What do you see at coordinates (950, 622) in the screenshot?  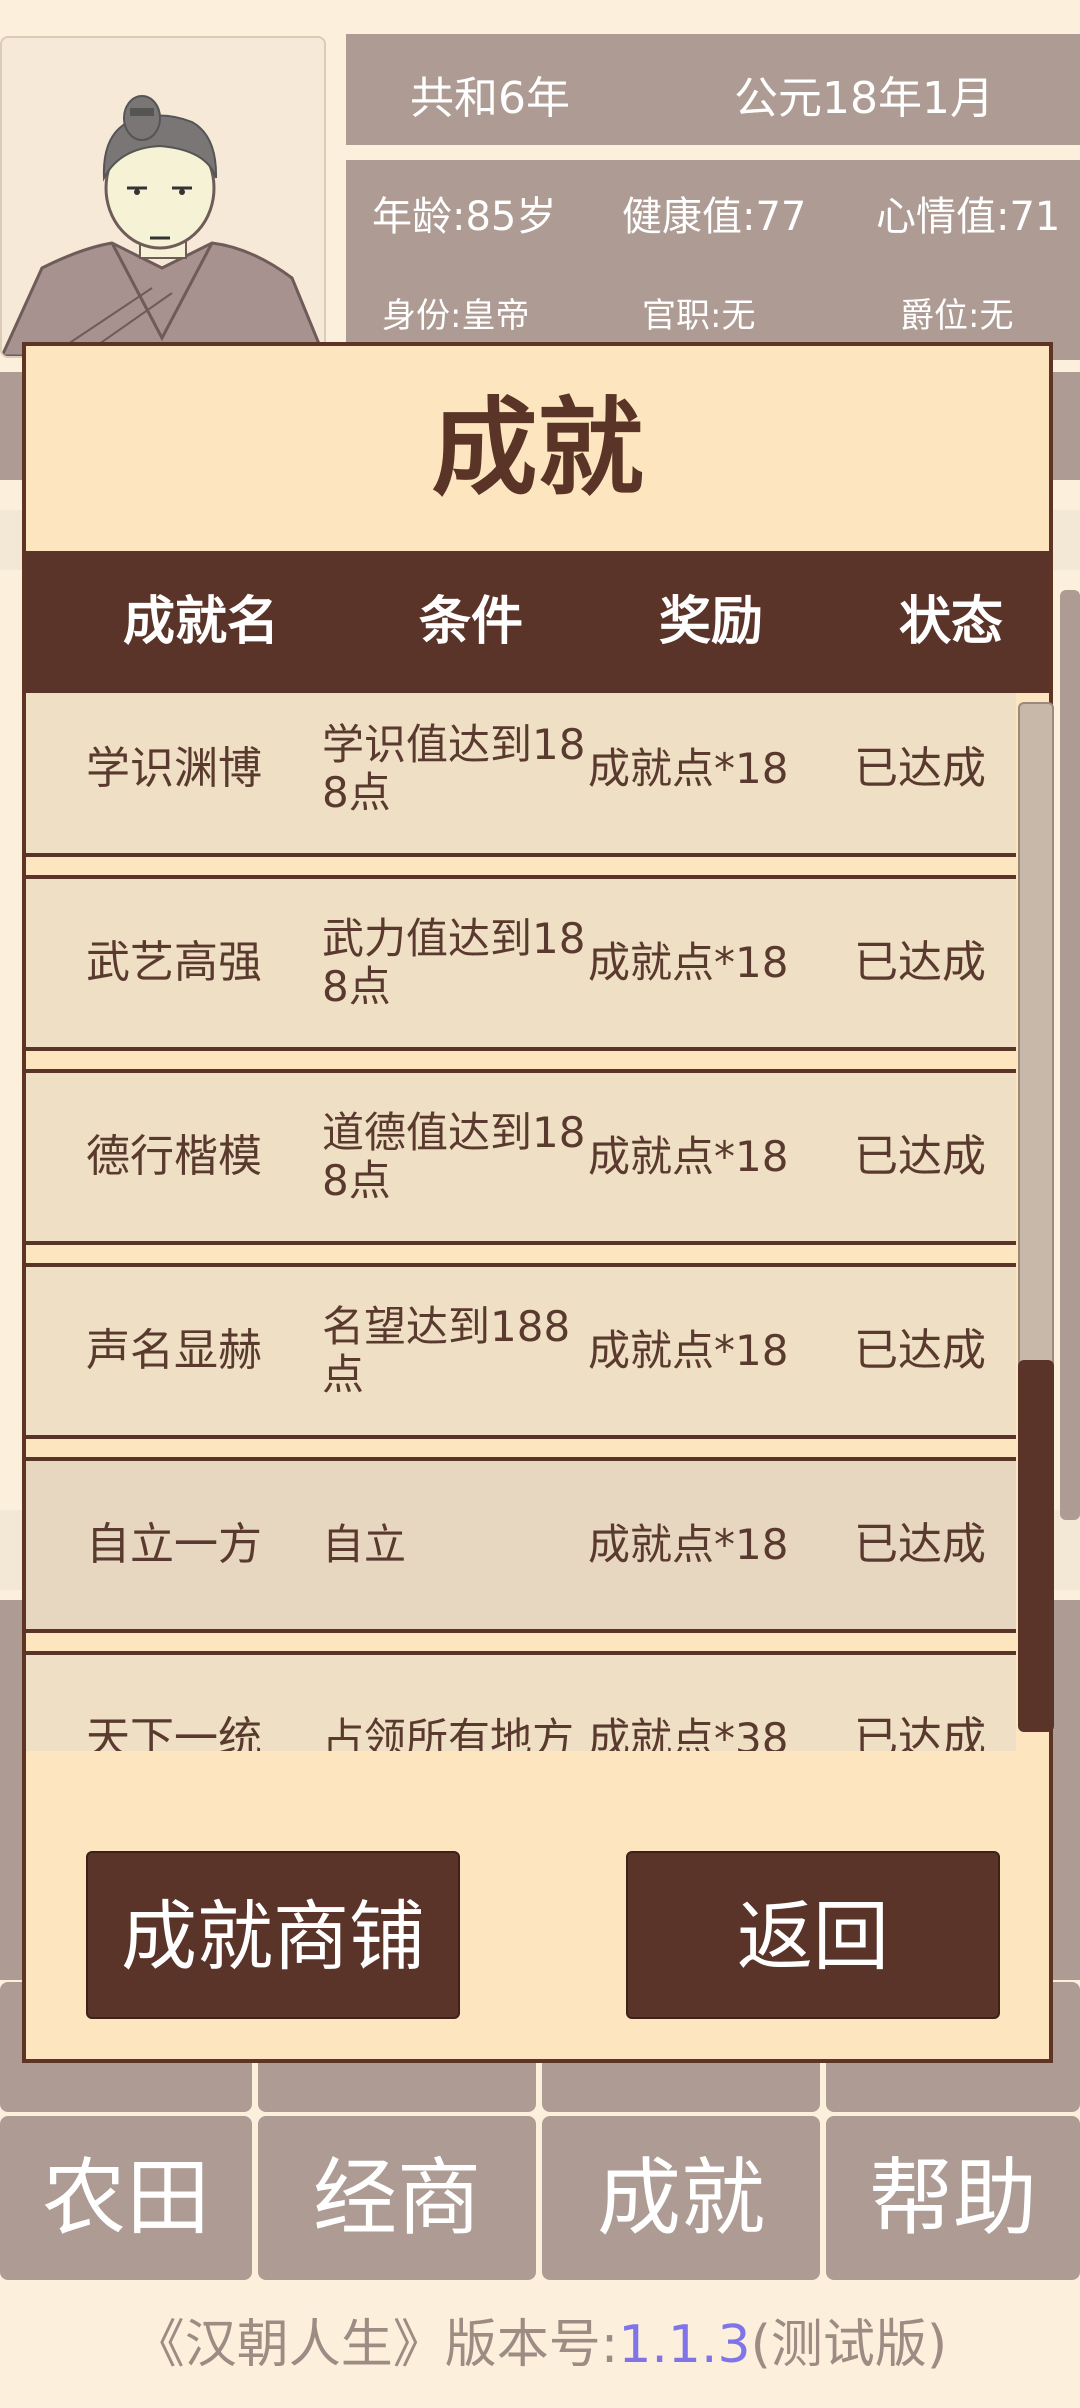 I see `column-header-status: 状态` at bounding box center [950, 622].